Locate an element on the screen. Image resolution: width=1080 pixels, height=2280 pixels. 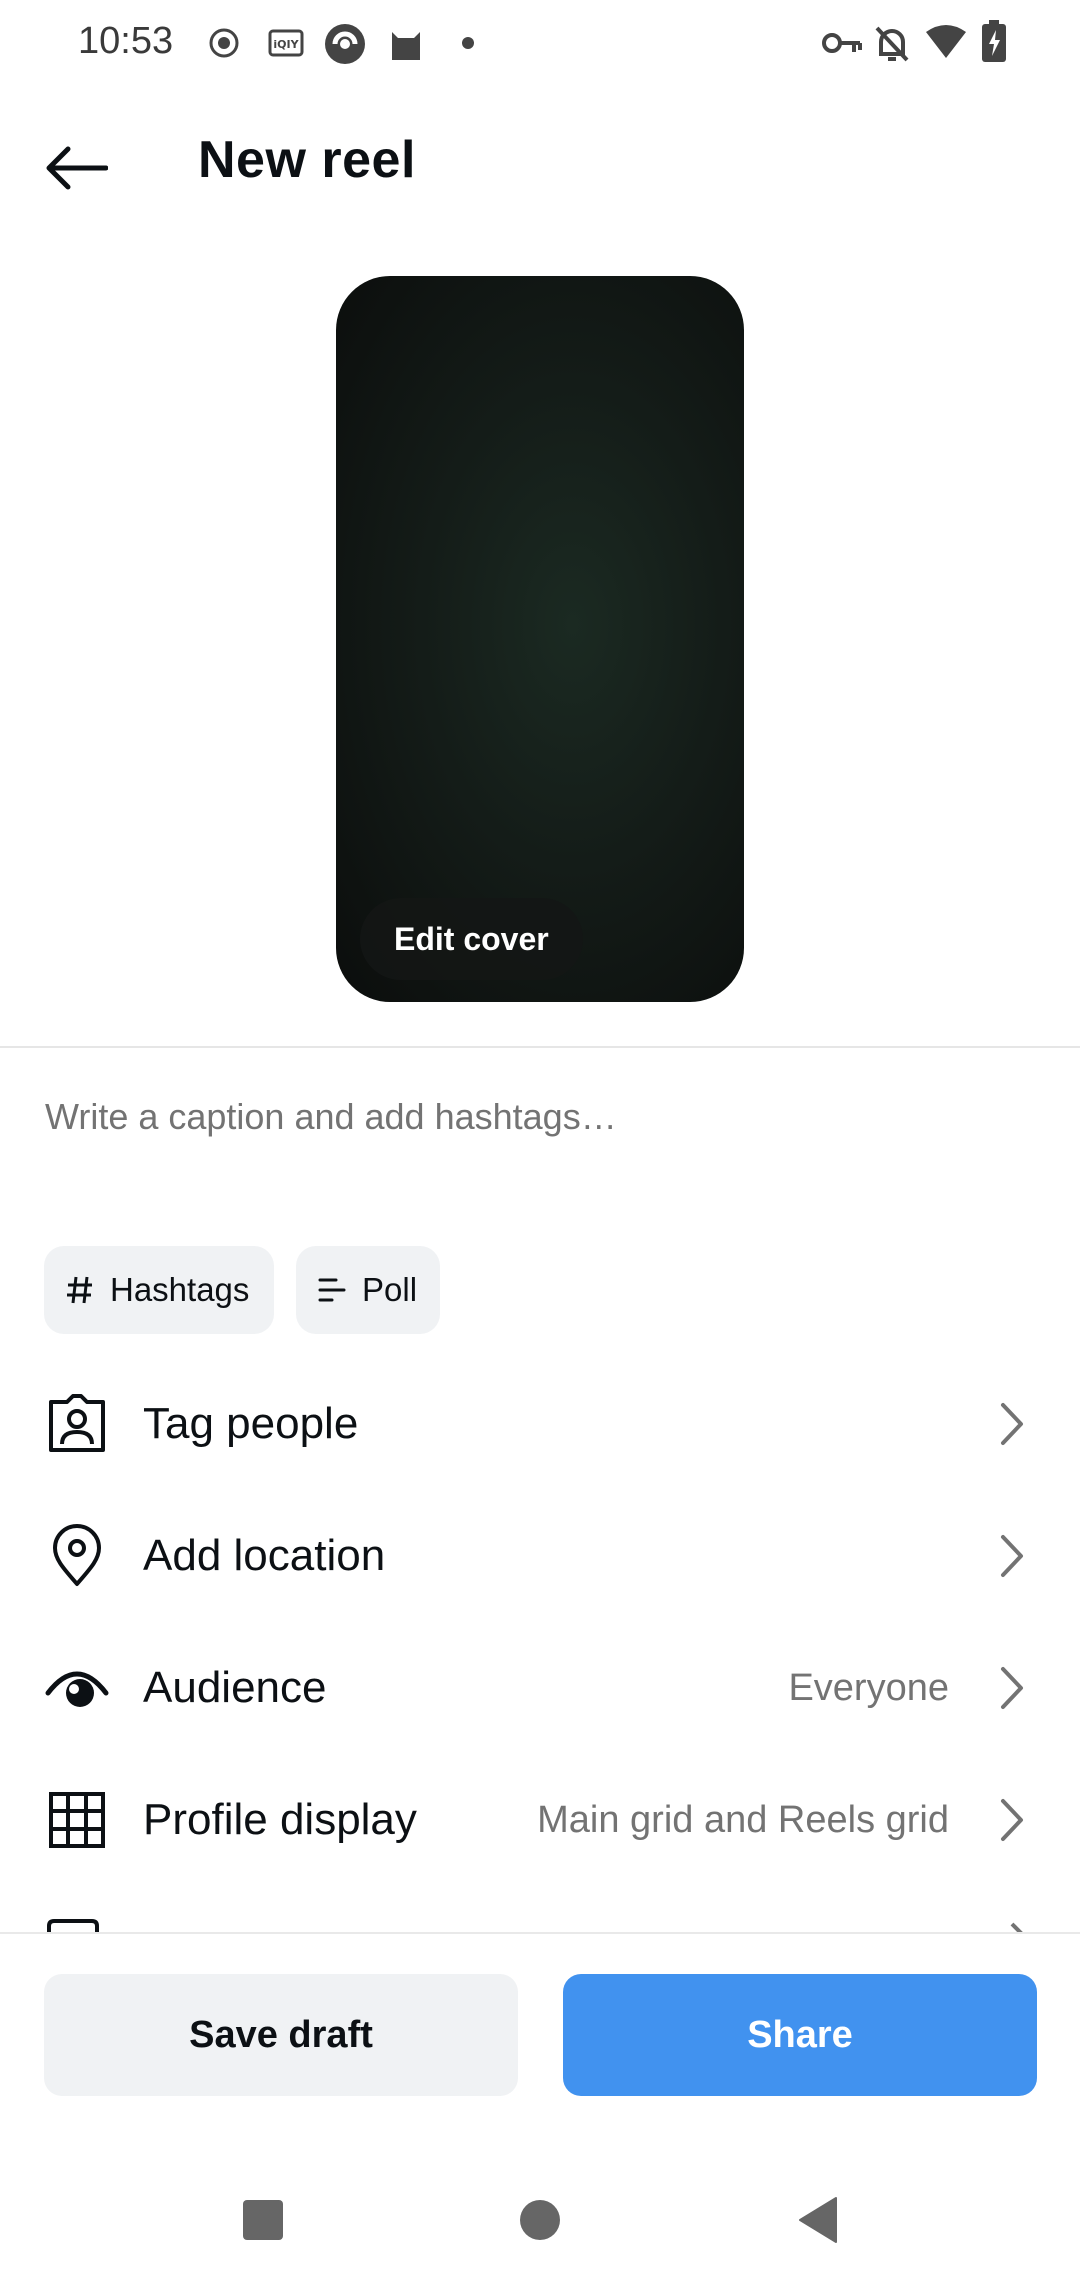
chip-label: Poll is located at coordinates (390, 1289).